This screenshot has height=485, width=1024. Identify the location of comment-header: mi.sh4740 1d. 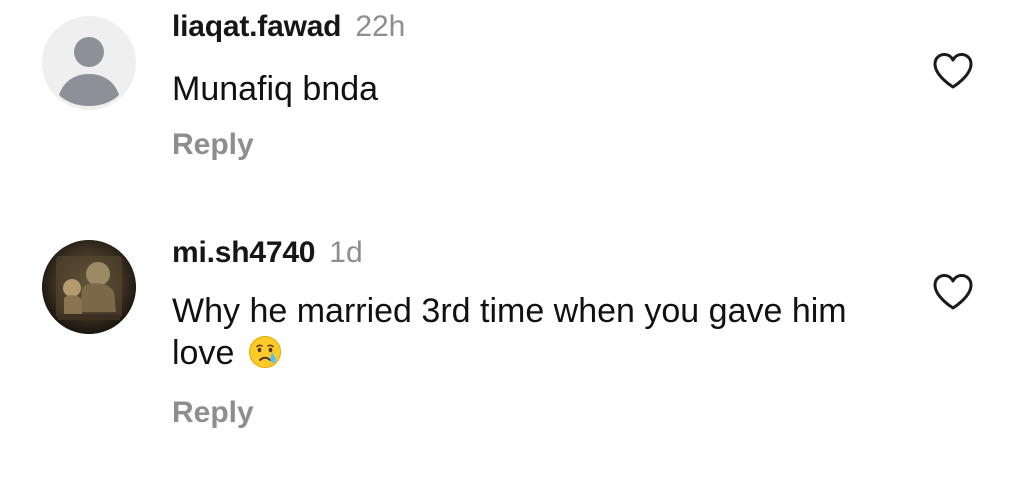
(267, 253).